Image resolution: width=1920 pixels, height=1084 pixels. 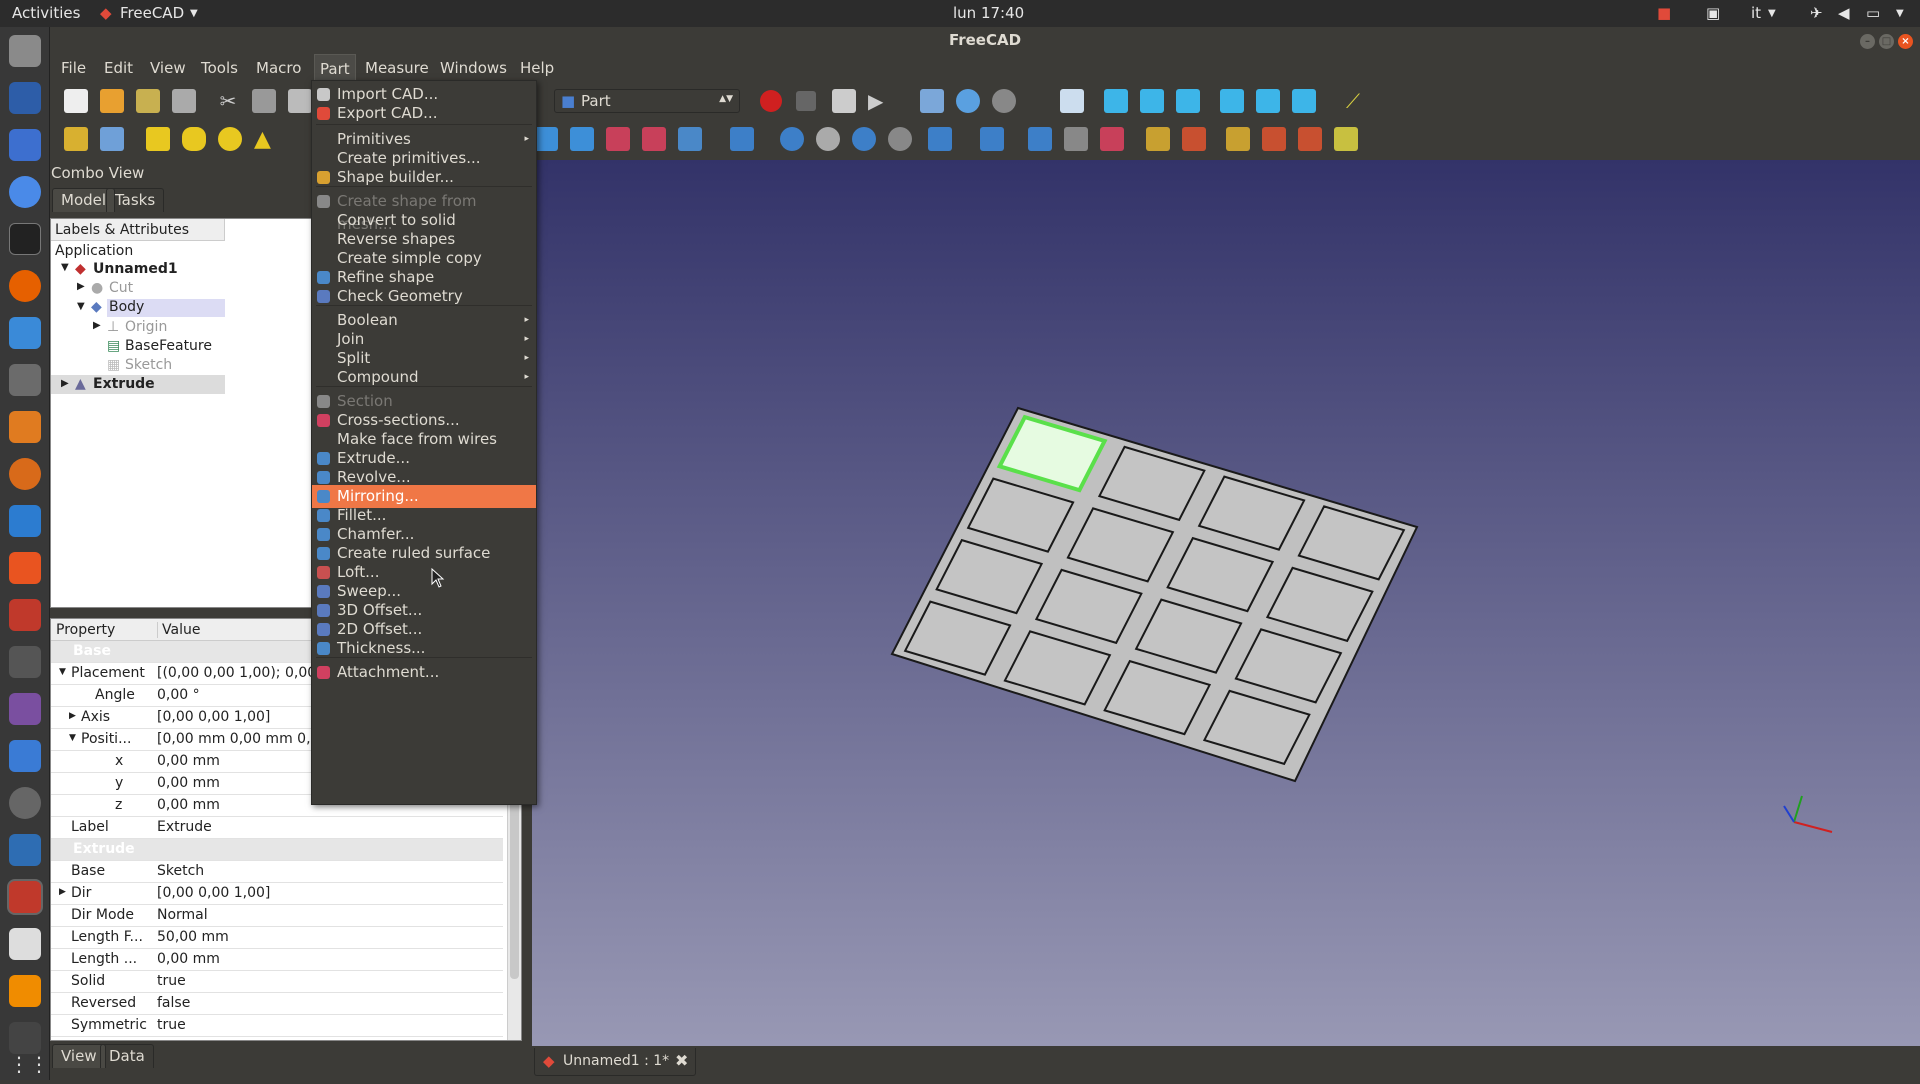 What do you see at coordinates (25, 709) in the screenshot?
I see `screenshot-icon` at bounding box center [25, 709].